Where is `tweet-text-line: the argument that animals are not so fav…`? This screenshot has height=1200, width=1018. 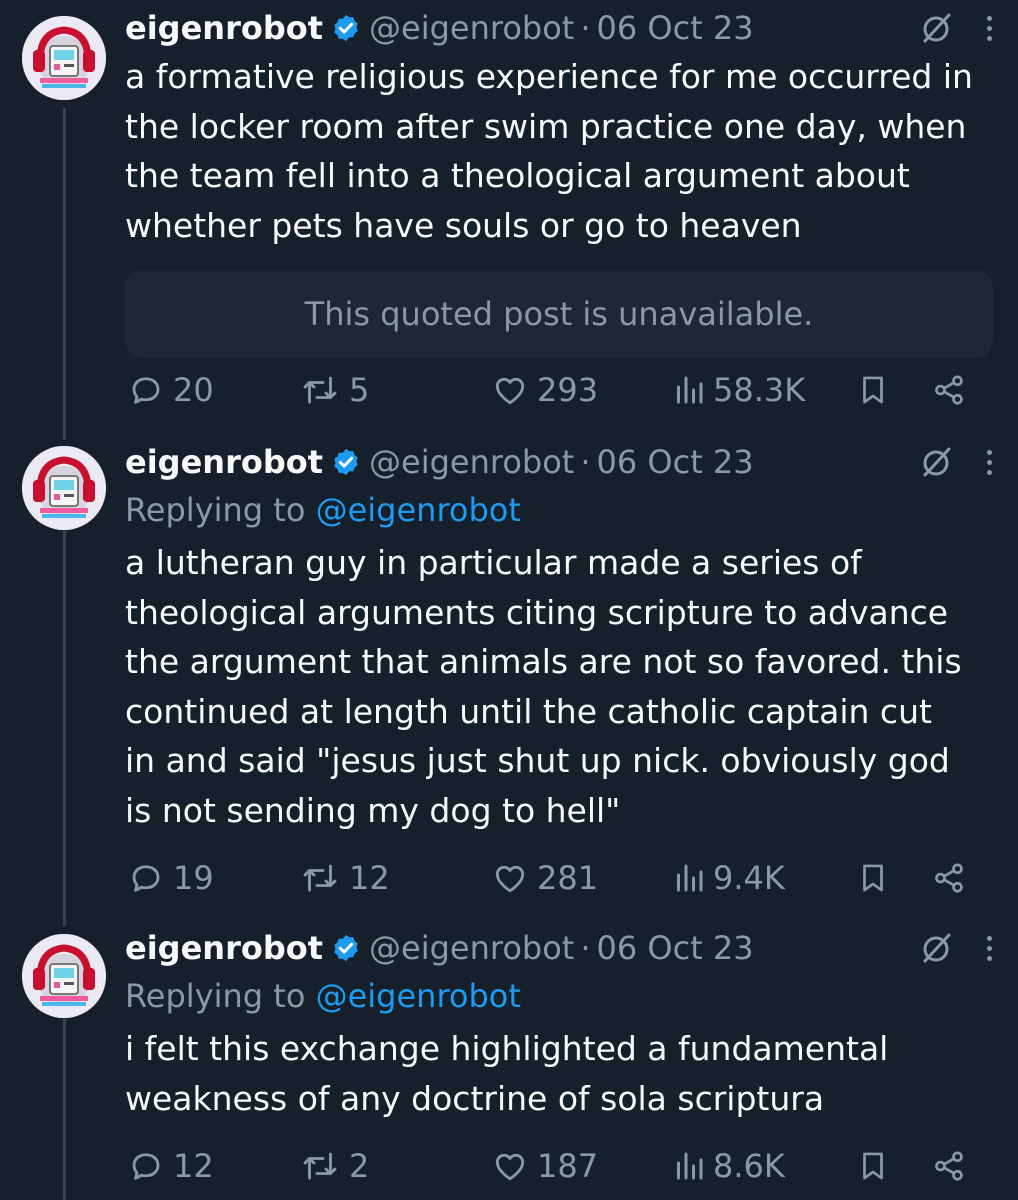 tweet-text-line: the argument that animals are not so fav… is located at coordinates (543, 661).